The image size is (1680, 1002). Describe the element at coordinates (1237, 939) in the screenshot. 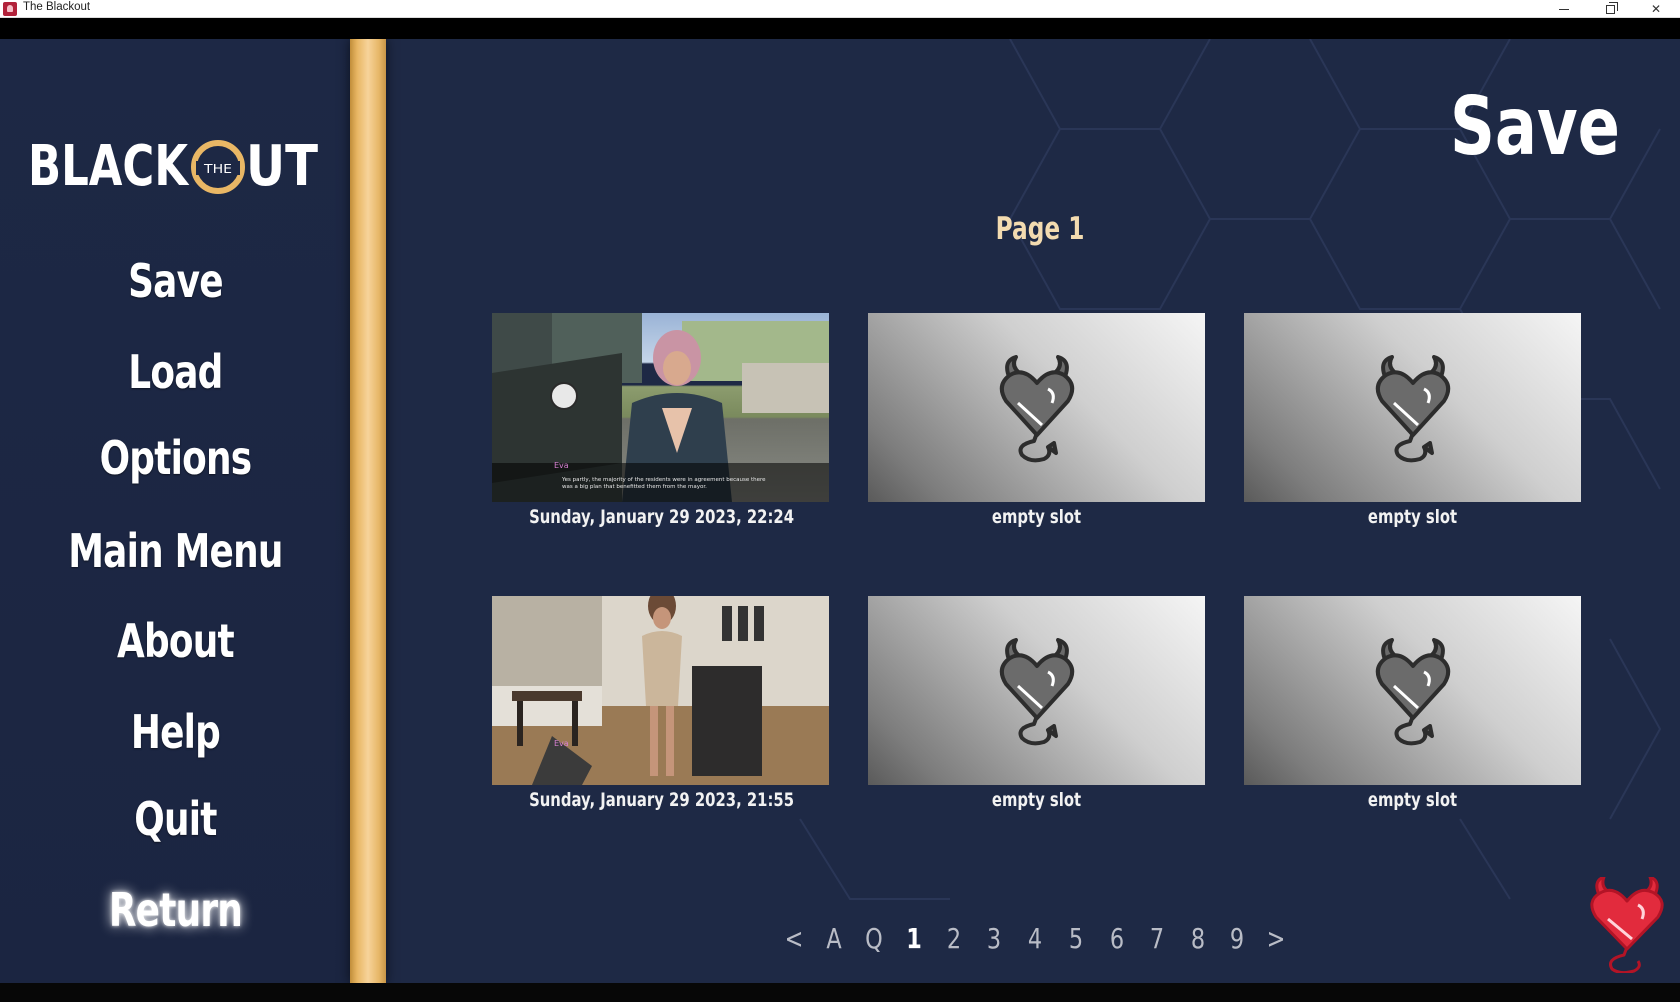

I see `pager-page-9: 9` at that location.